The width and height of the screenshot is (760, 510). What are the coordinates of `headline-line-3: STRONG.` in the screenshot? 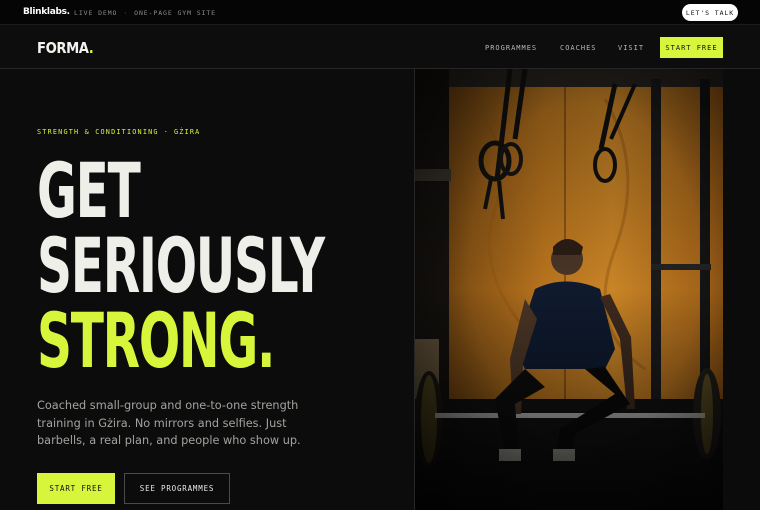 It's located at (156, 340).